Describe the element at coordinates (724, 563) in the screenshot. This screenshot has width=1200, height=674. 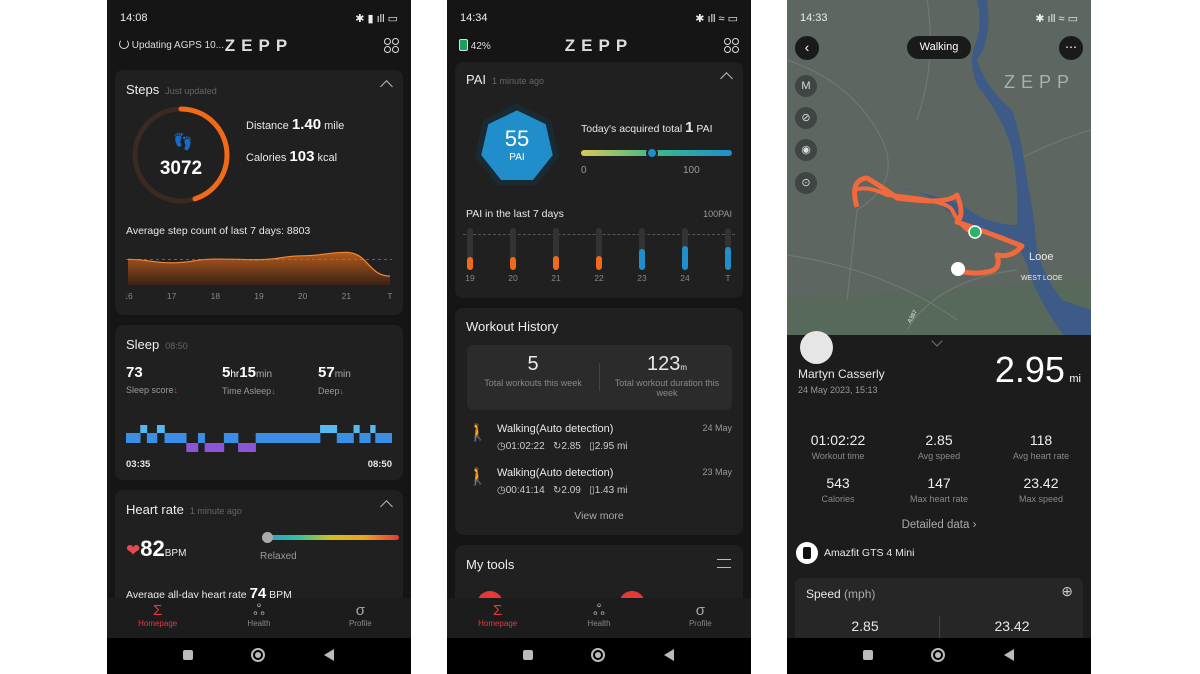
I see `sort-icon` at that location.